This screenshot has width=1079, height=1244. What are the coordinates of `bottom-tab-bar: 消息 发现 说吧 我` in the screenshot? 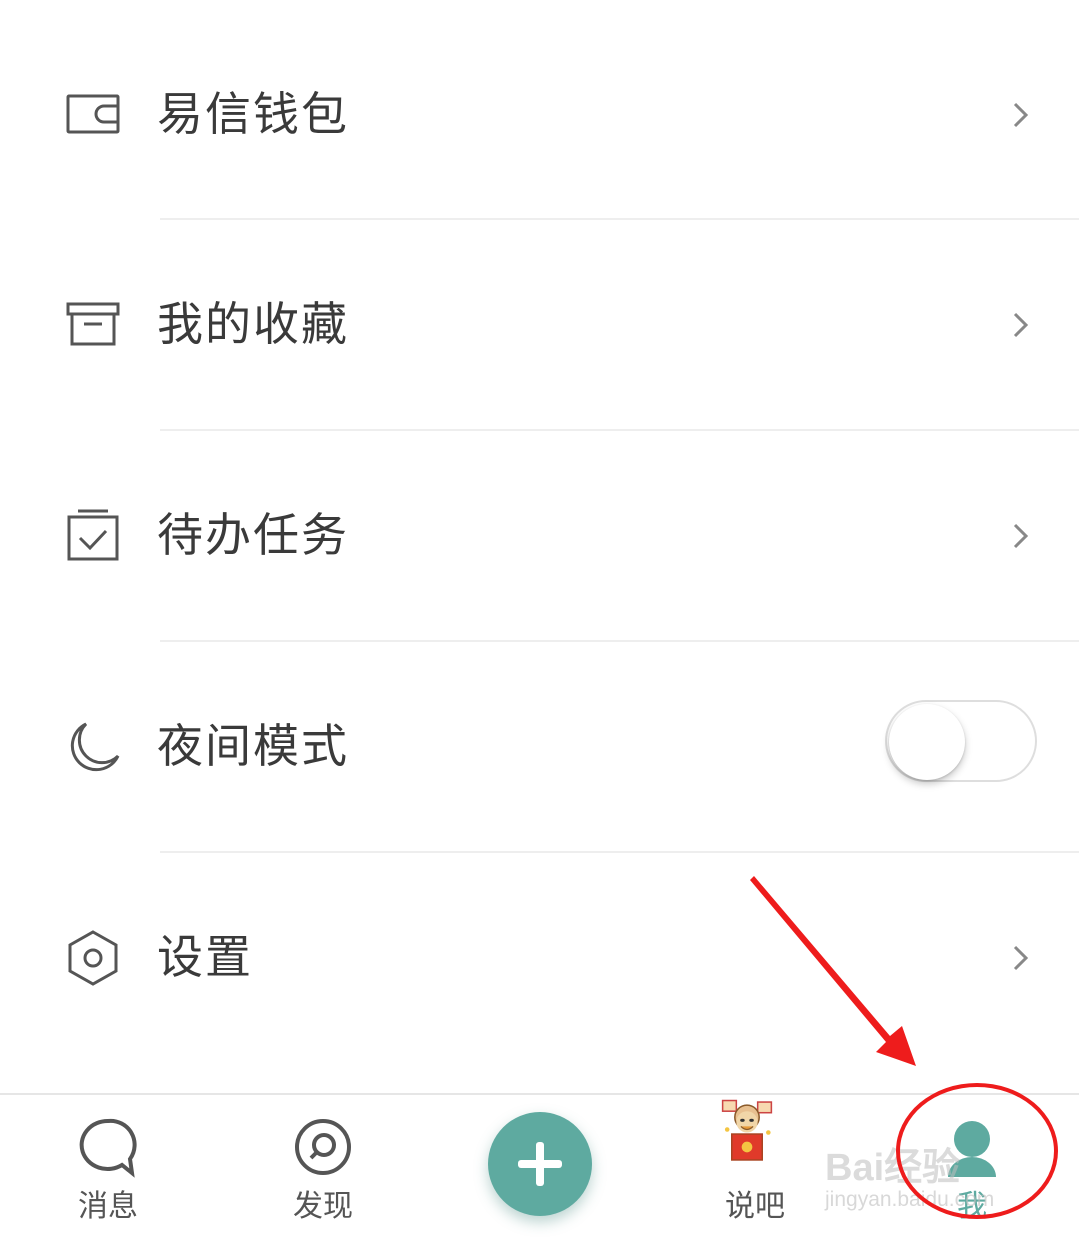 It's located at (539, 1167).